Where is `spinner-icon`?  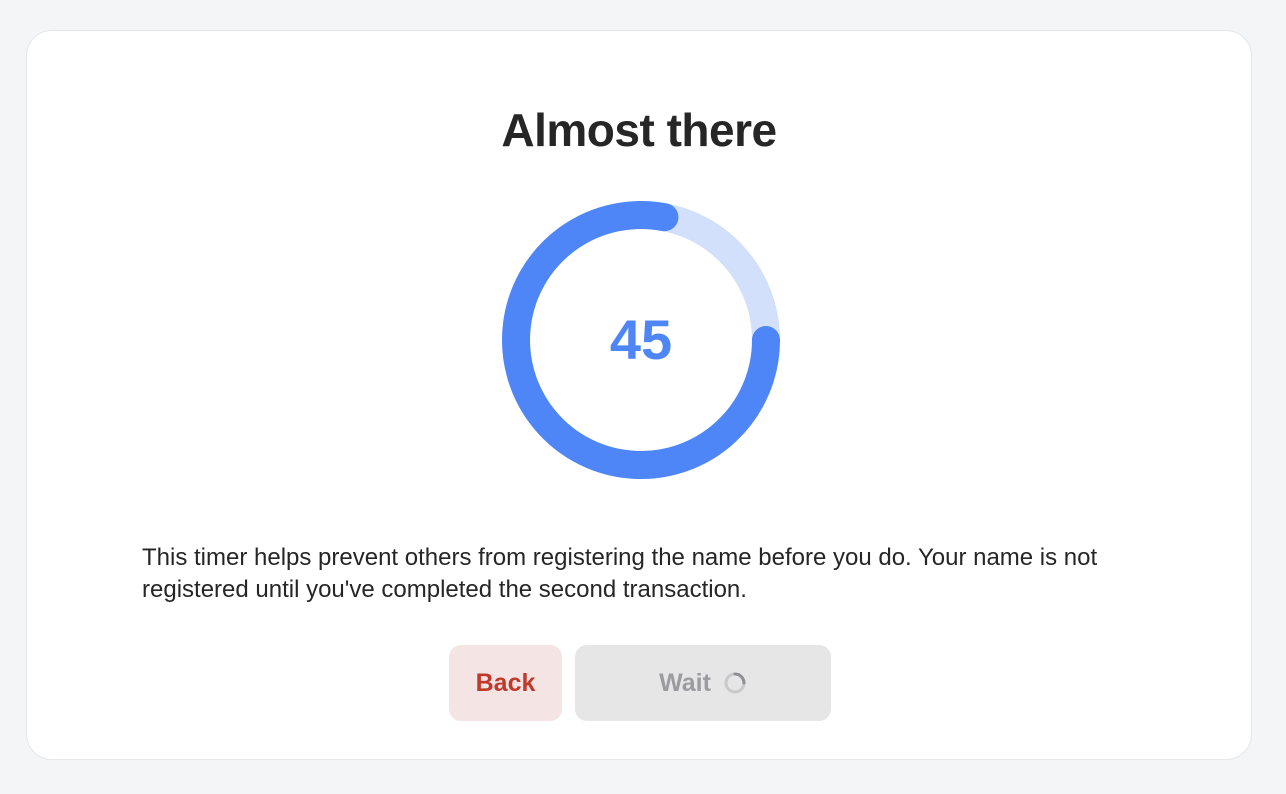 spinner-icon is located at coordinates (735, 683).